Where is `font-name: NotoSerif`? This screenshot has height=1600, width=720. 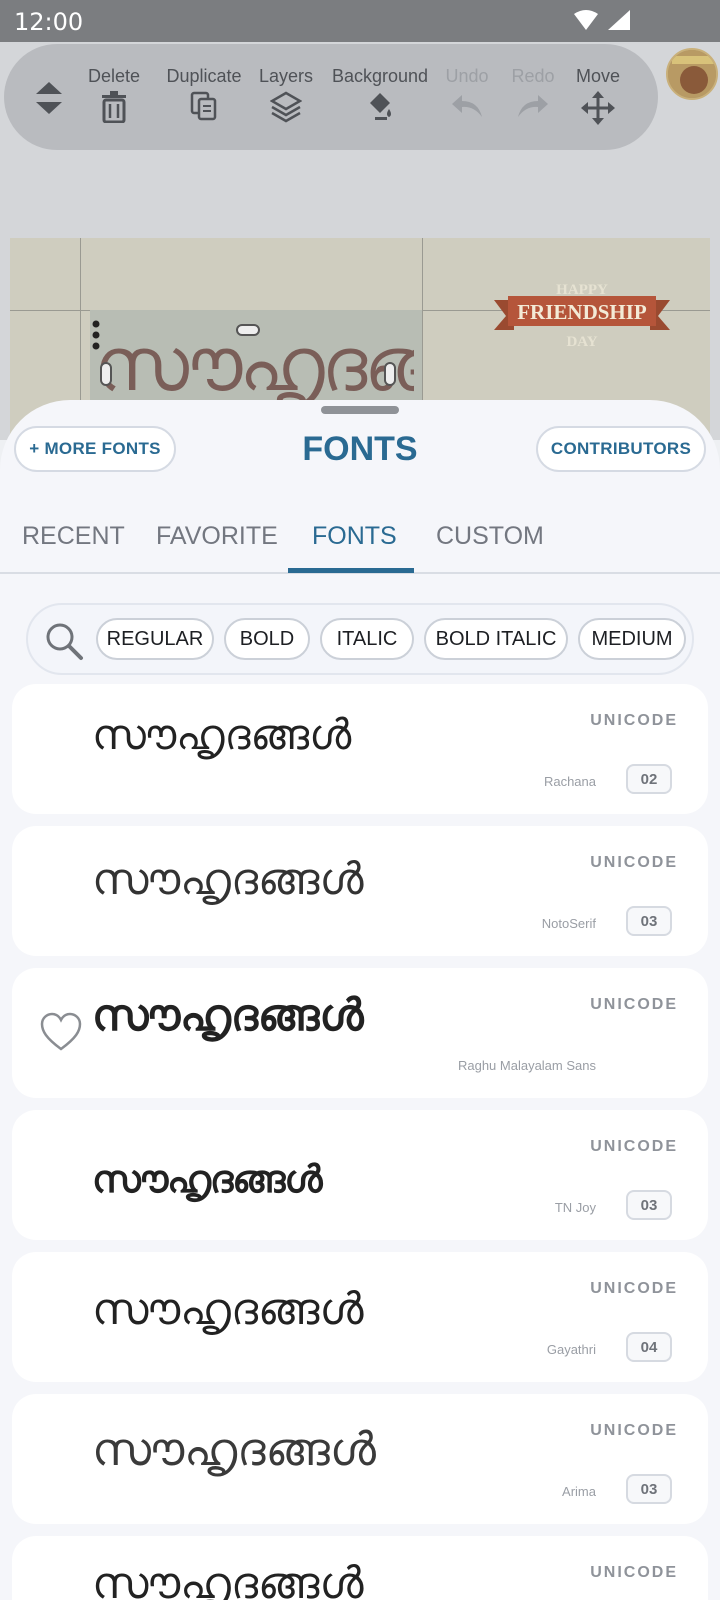 font-name: NotoSerif is located at coordinates (568, 923).